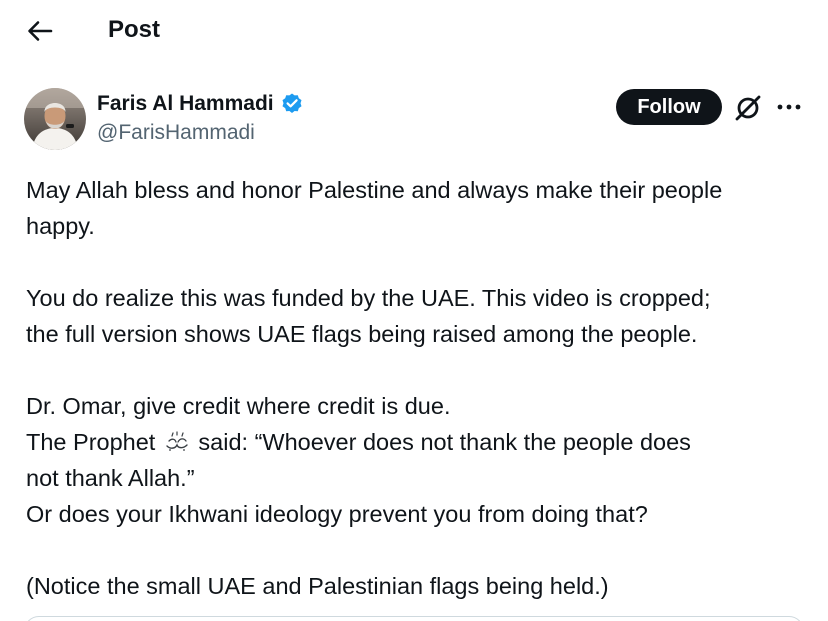 This screenshot has height=621, width=828. I want to click on post-line: not thank Allah.”, so click(110, 478).